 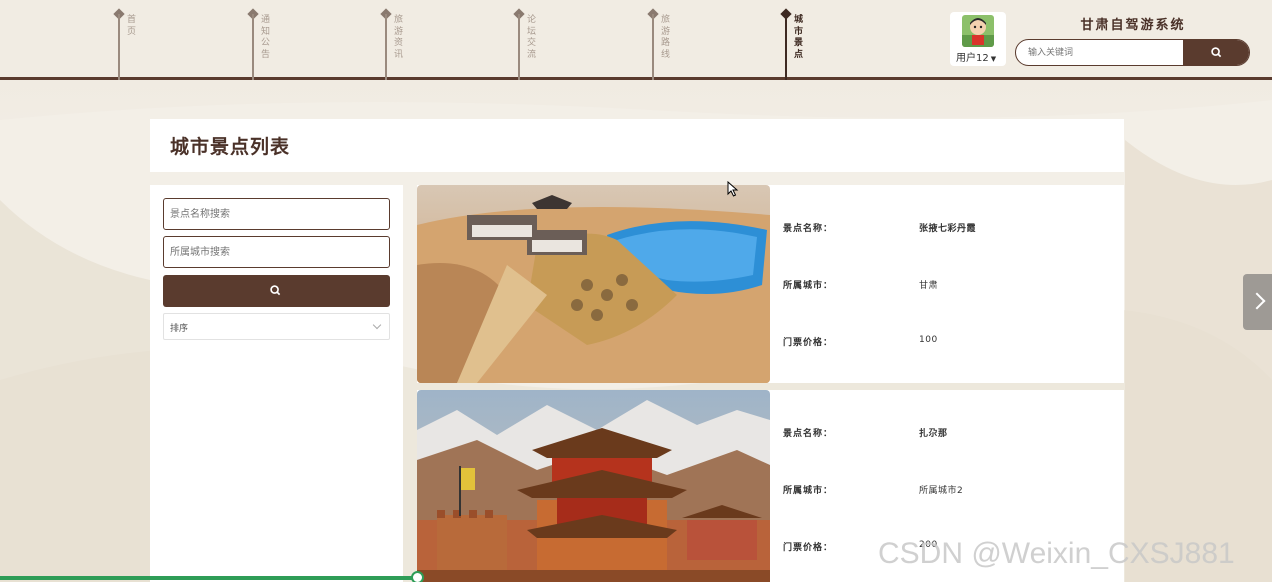 I want to click on spot-name-value: 扎尕那, so click(x=933, y=434).